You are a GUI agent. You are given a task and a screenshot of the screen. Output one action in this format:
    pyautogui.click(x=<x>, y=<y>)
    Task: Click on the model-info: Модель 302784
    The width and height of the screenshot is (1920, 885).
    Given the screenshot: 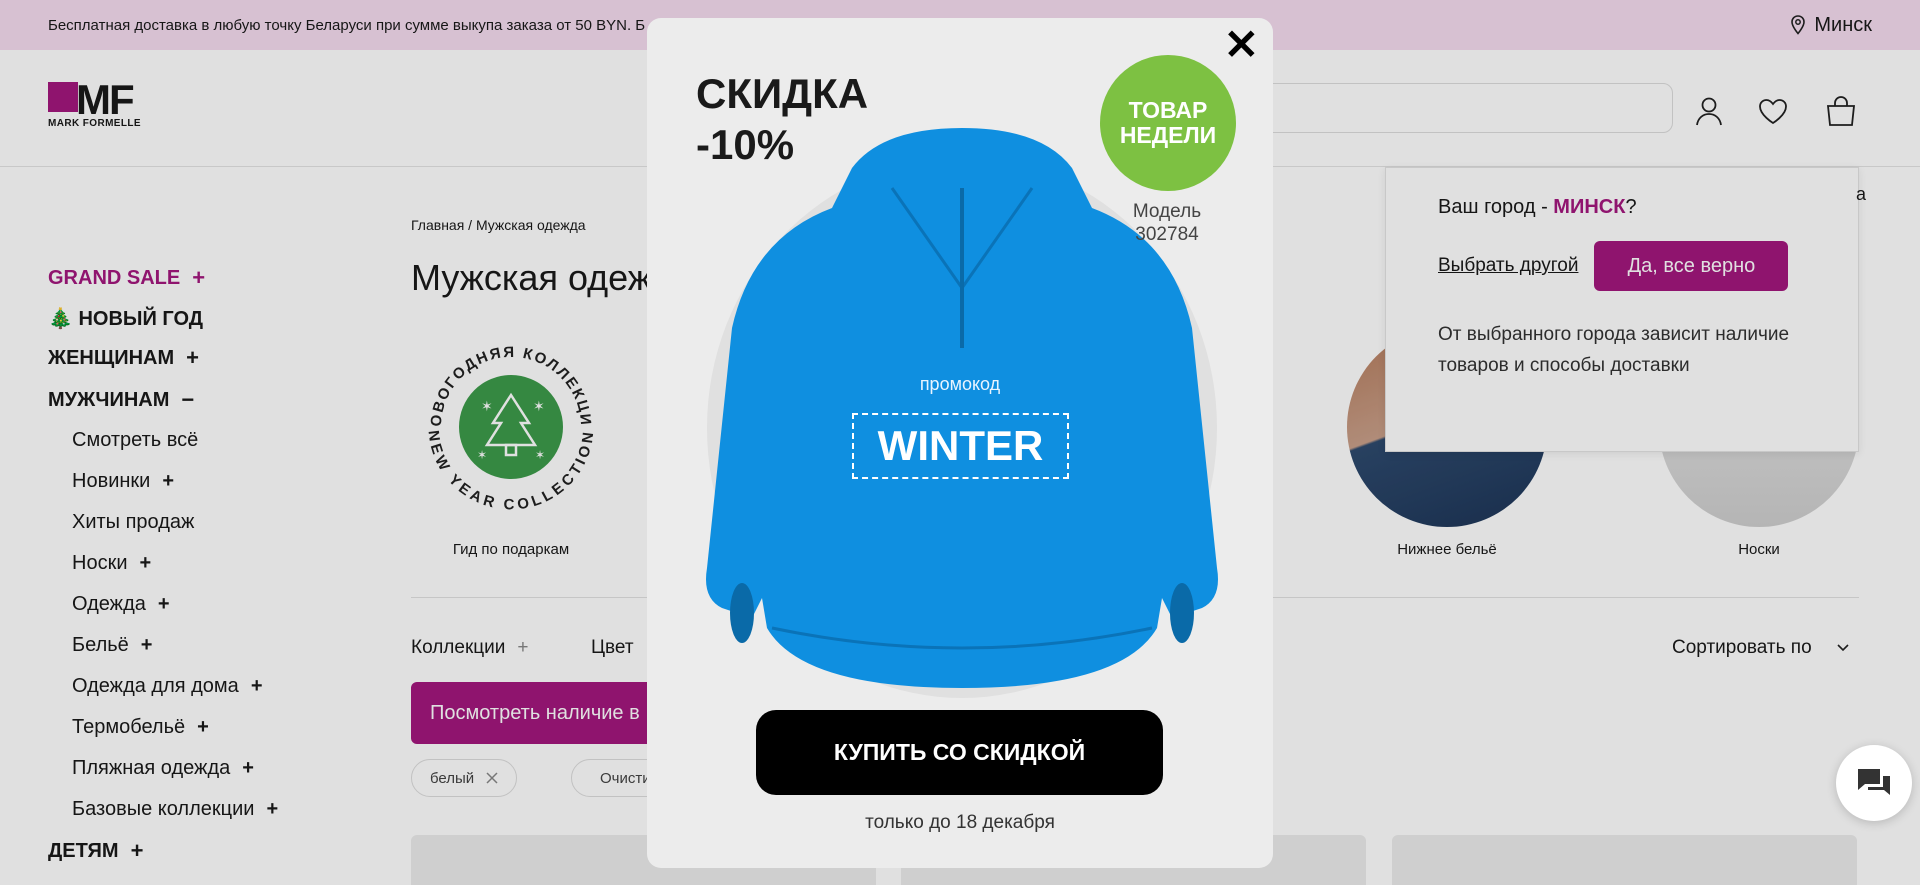 What is the action you would take?
    pyautogui.click(x=1167, y=223)
    